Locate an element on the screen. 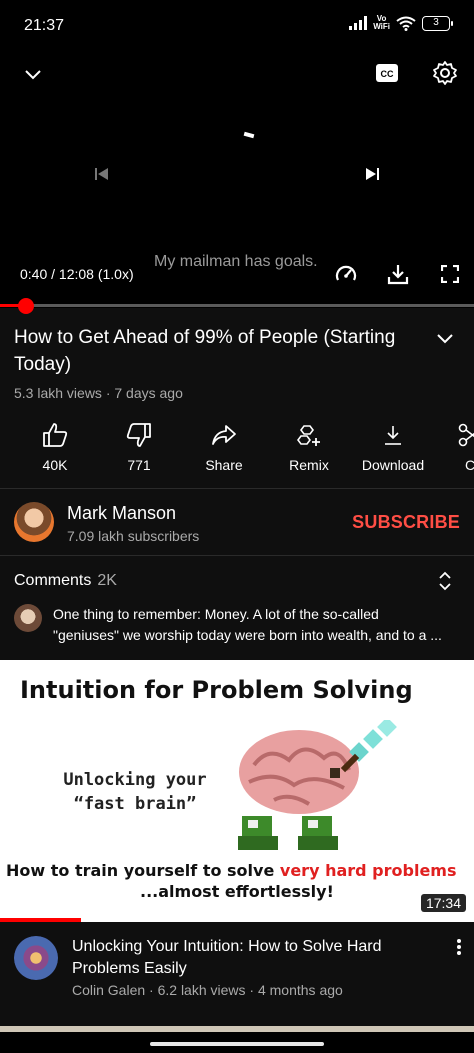  comments-count: 2K is located at coordinates (107, 580).